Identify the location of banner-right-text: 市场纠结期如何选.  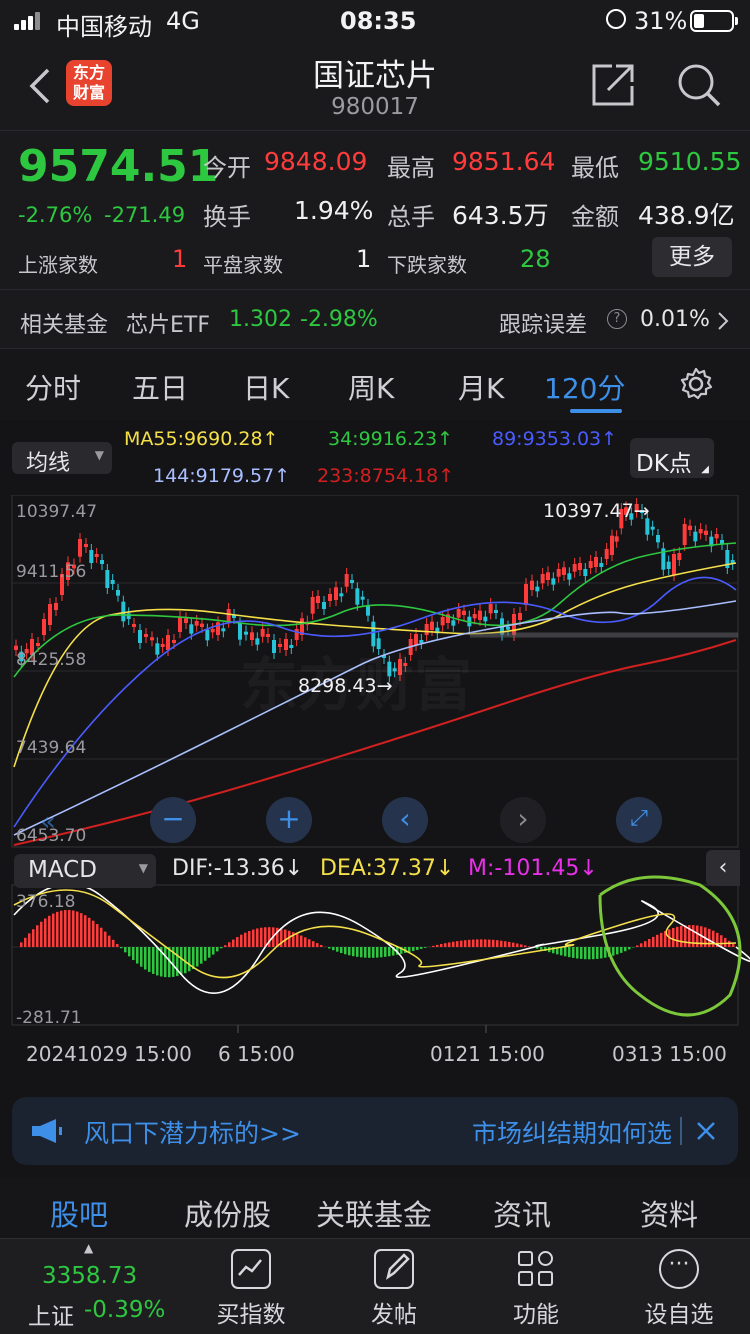
(581, 1132).